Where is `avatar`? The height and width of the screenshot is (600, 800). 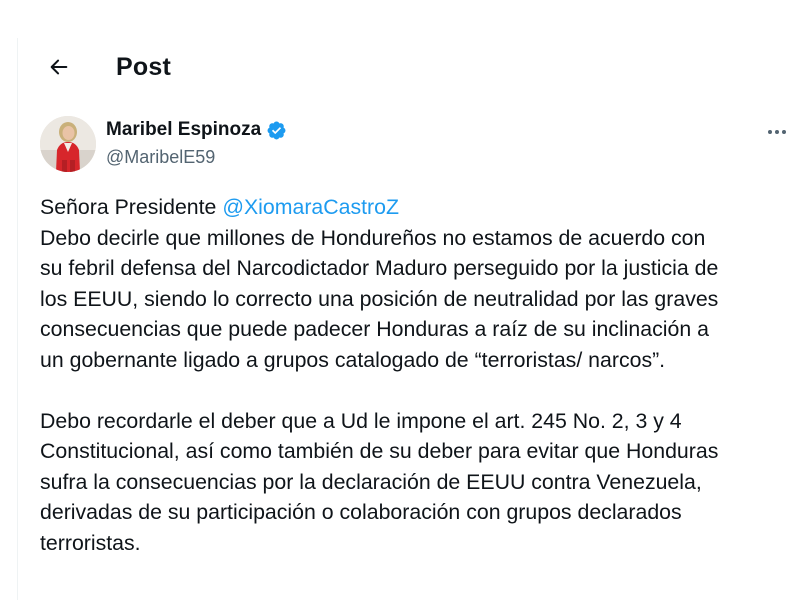 avatar is located at coordinates (68, 144).